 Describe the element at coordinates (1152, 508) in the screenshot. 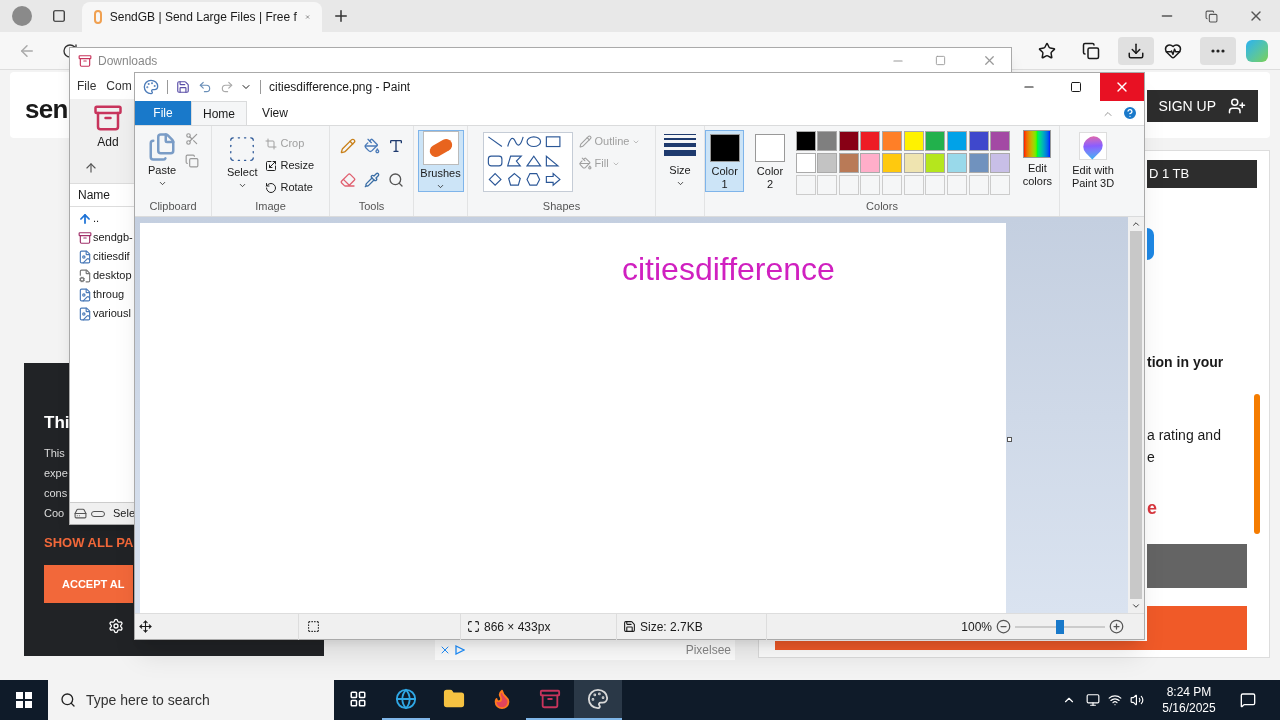

I see `link-text: e` at that location.